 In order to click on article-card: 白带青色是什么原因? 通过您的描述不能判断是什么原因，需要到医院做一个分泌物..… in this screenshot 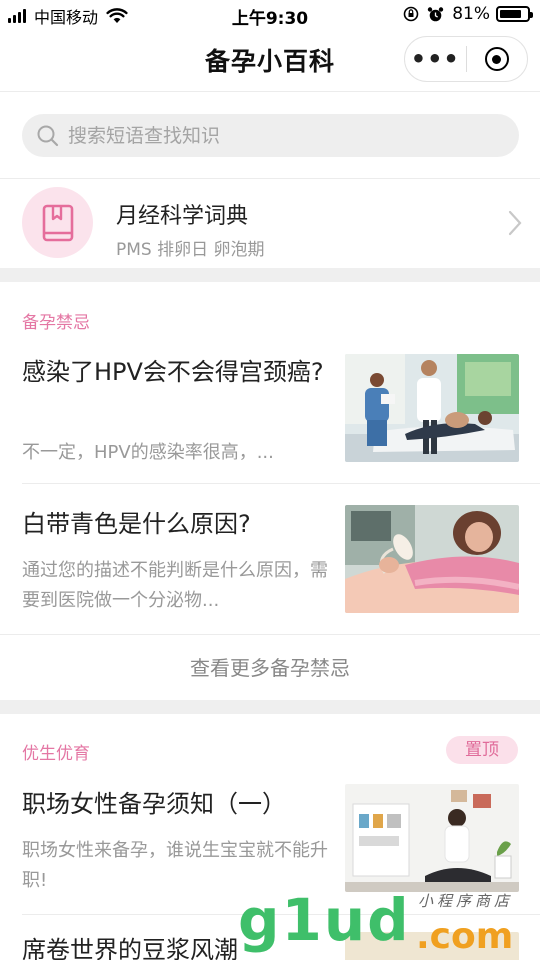, I will do `click(270, 567)`.